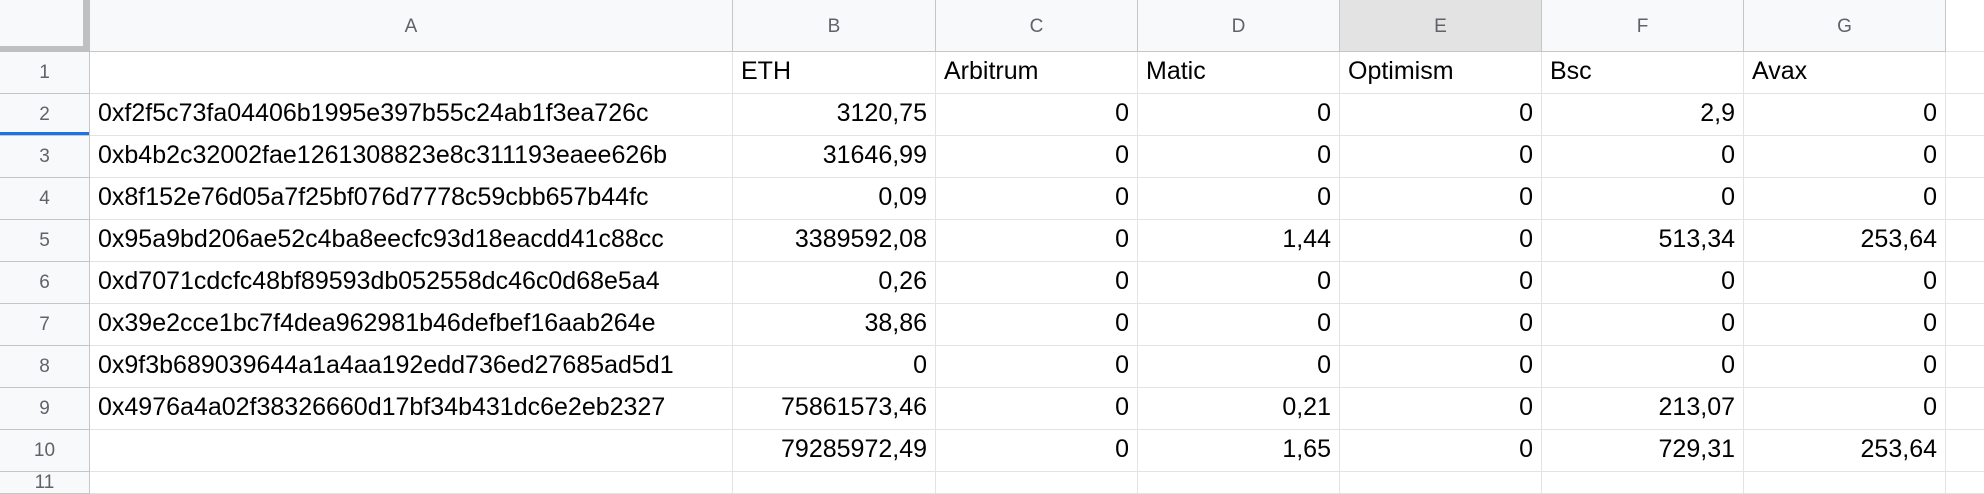  Describe the element at coordinates (1845, 283) in the screenshot. I see `cell-g6: 0` at that location.